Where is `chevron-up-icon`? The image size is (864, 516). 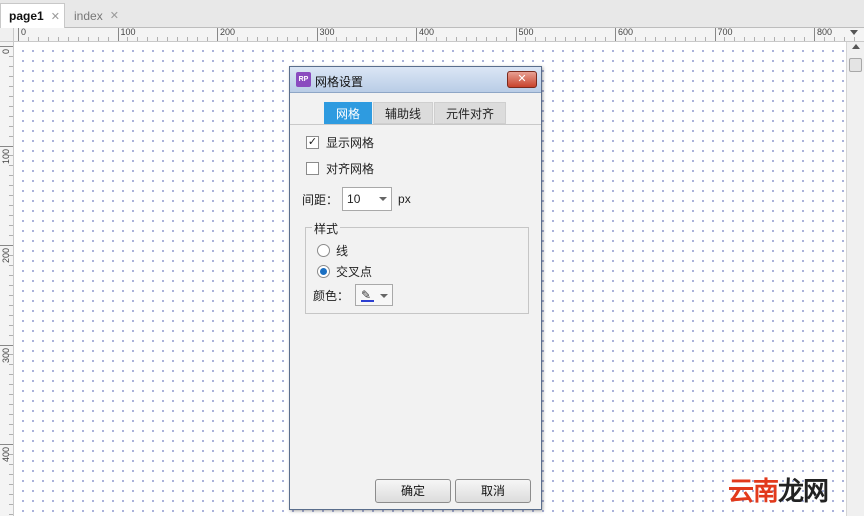 chevron-up-icon is located at coordinates (856, 46).